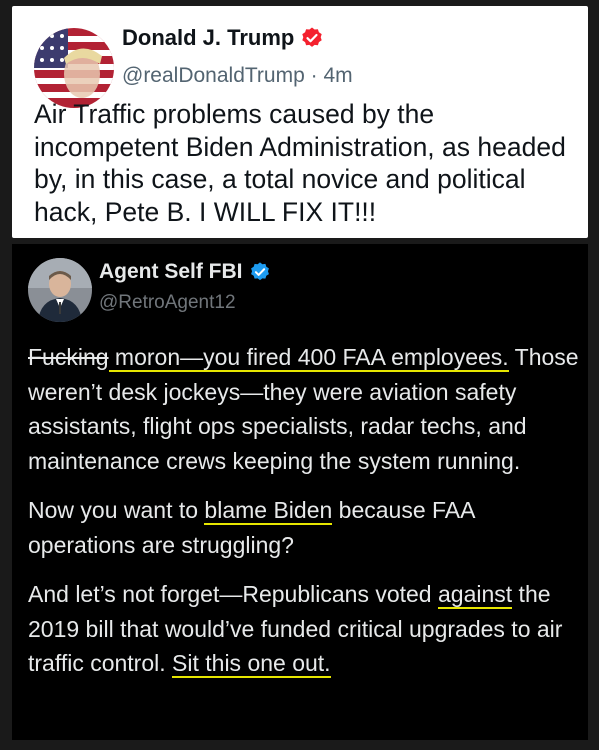  I want to click on highlighted-text: blame Biden, so click(268, 511).